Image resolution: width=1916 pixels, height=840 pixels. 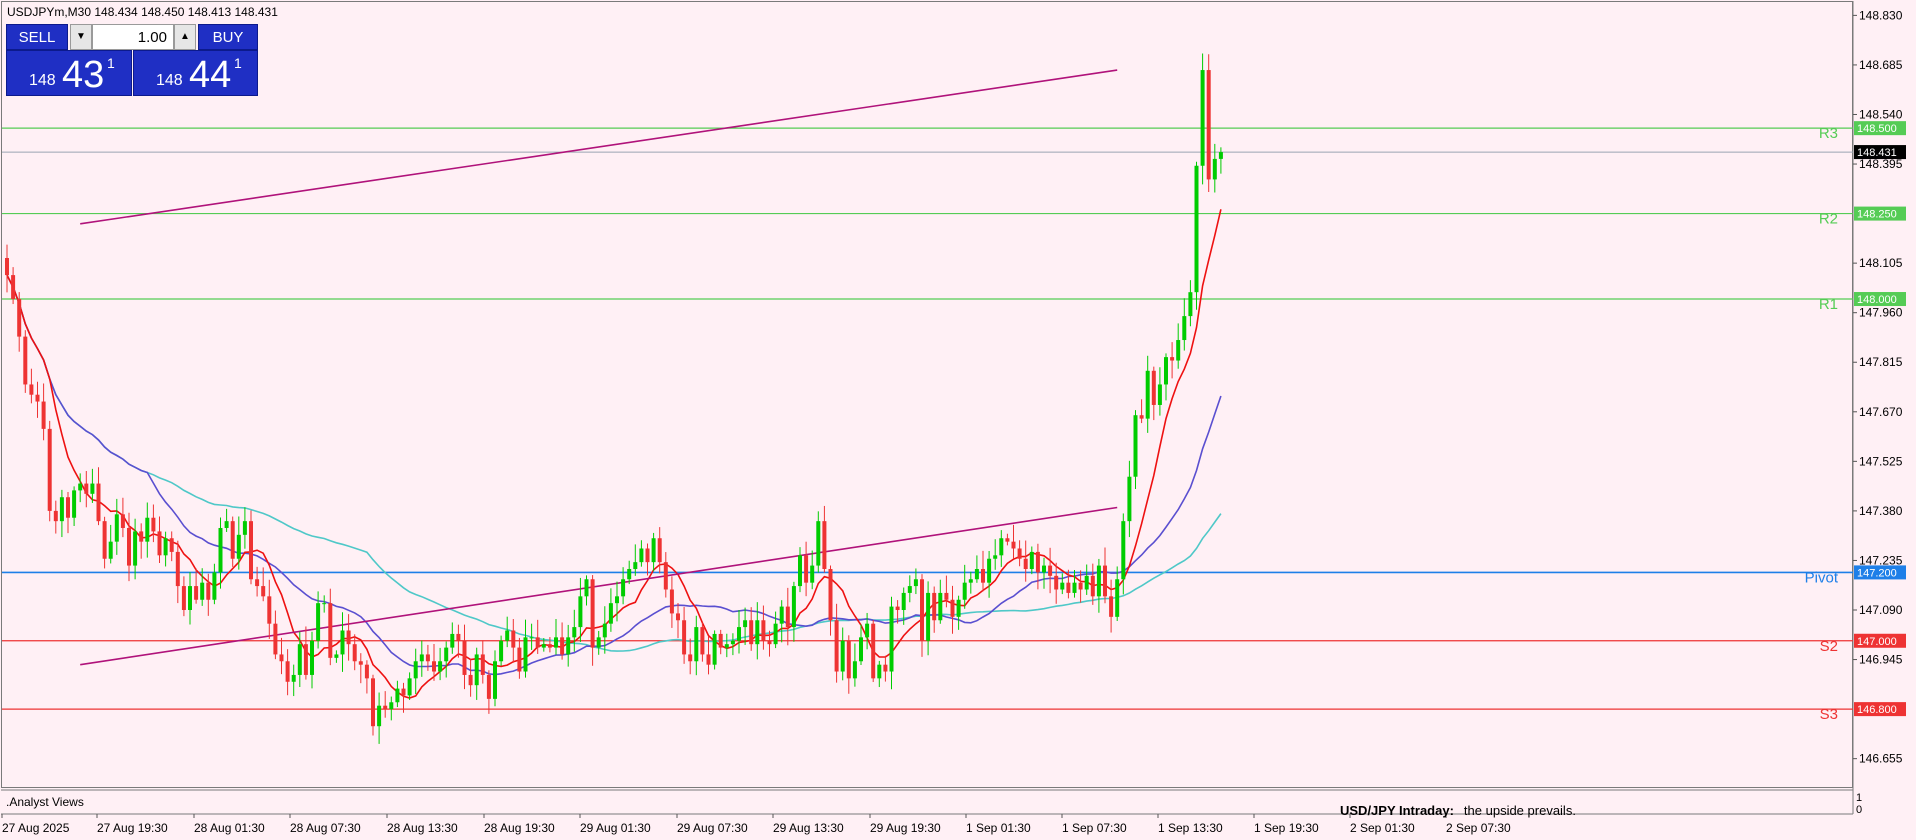 What do you see at coordinates (808, 828) in the screenshot?
I see `time-tick-label: 29 Aug 13:30` at bounding box center [808, 828].